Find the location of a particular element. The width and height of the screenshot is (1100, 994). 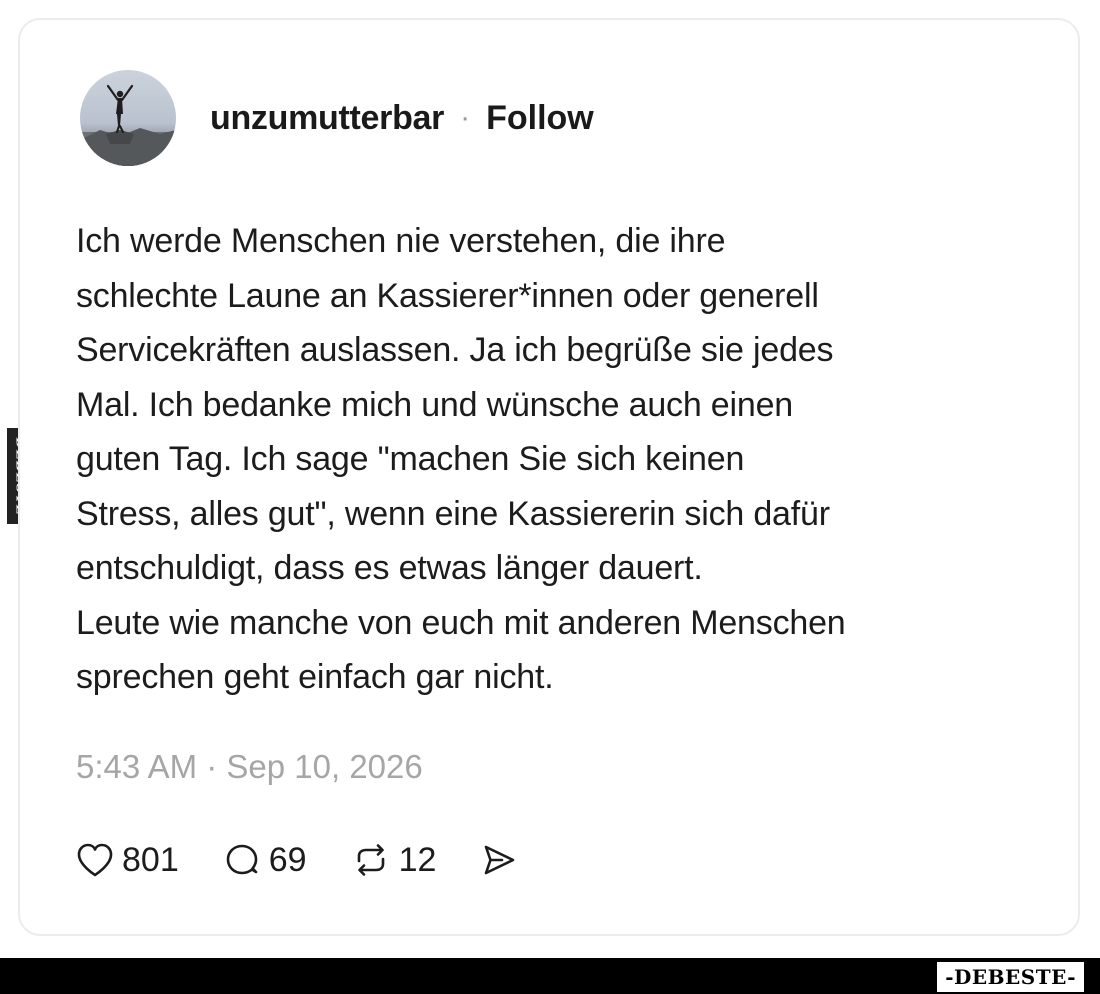

avatar is located at coordinates (128, 118).